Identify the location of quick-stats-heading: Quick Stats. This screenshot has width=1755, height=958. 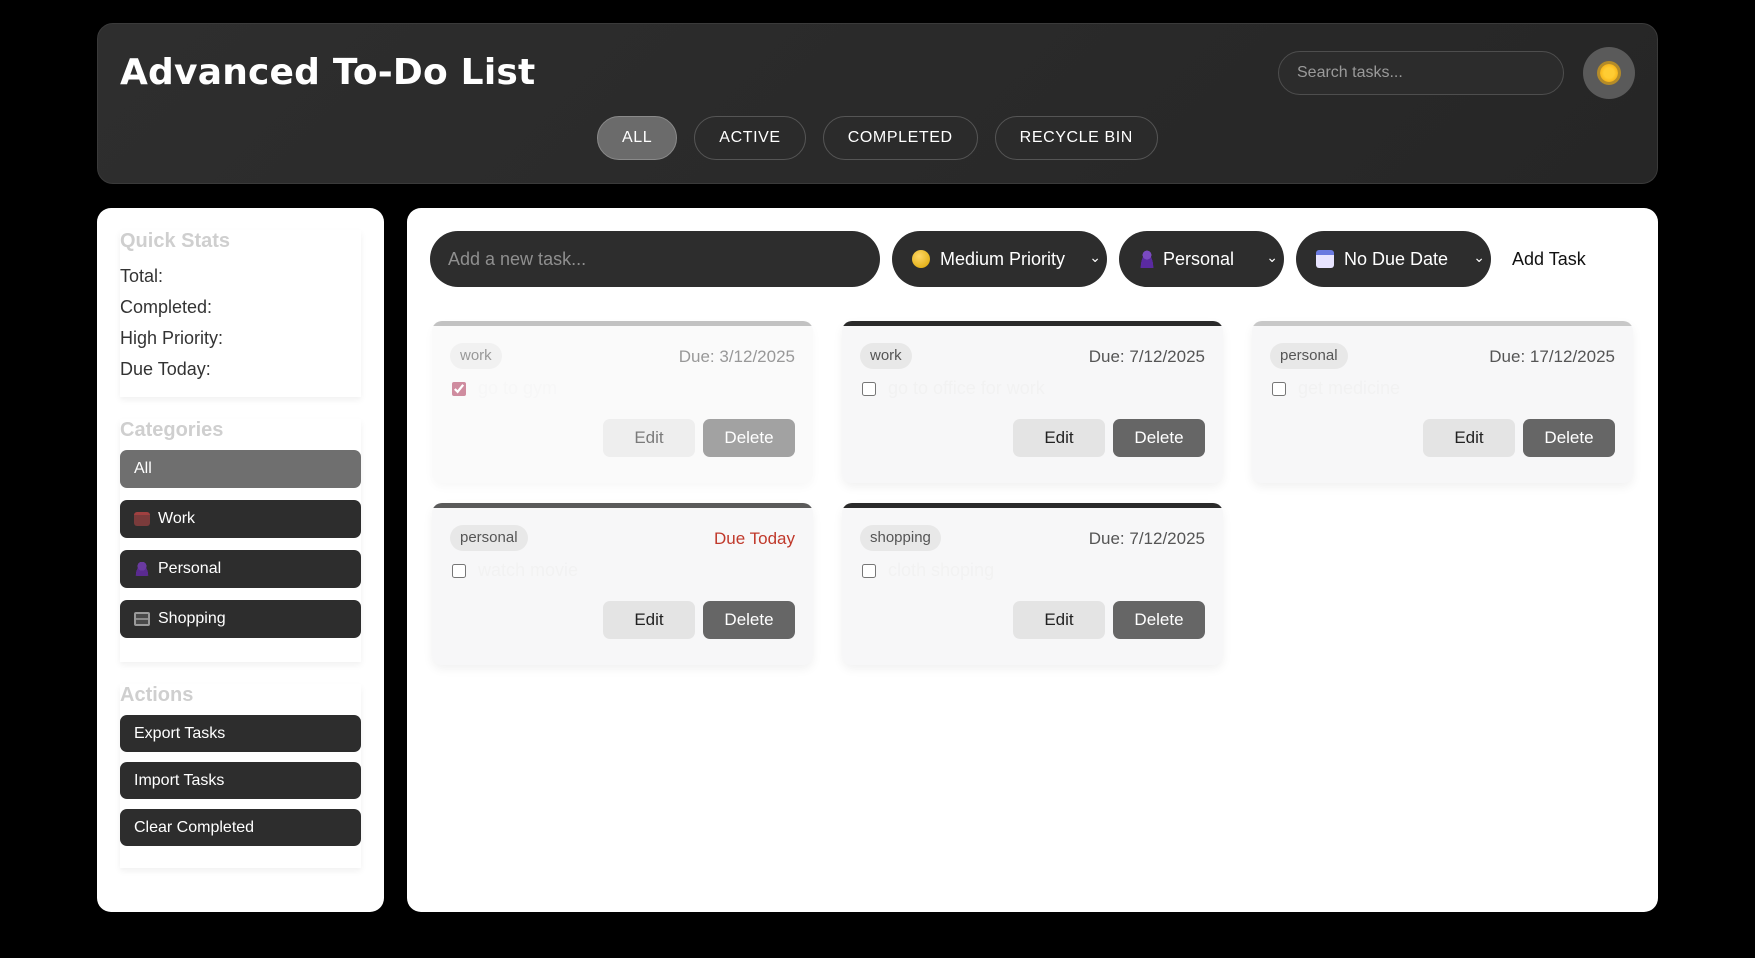
(175, 241).